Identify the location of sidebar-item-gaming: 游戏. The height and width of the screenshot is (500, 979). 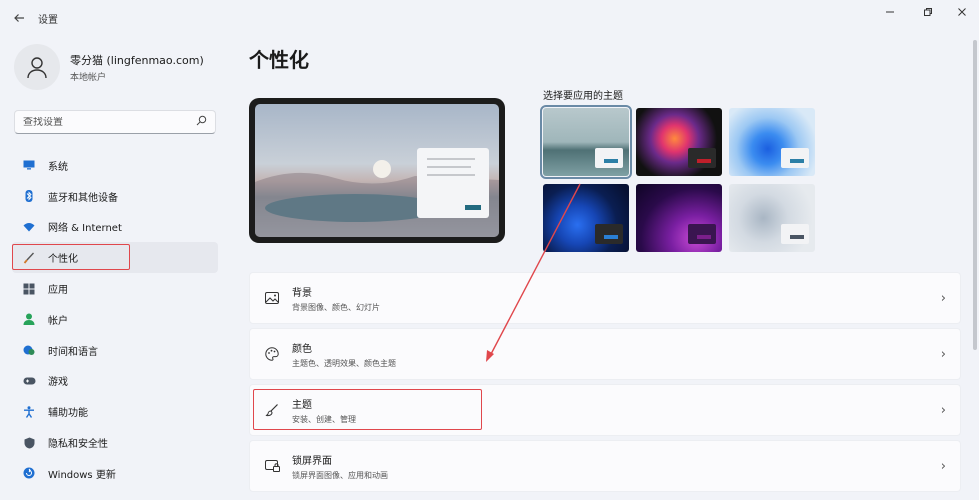
(115, 381).